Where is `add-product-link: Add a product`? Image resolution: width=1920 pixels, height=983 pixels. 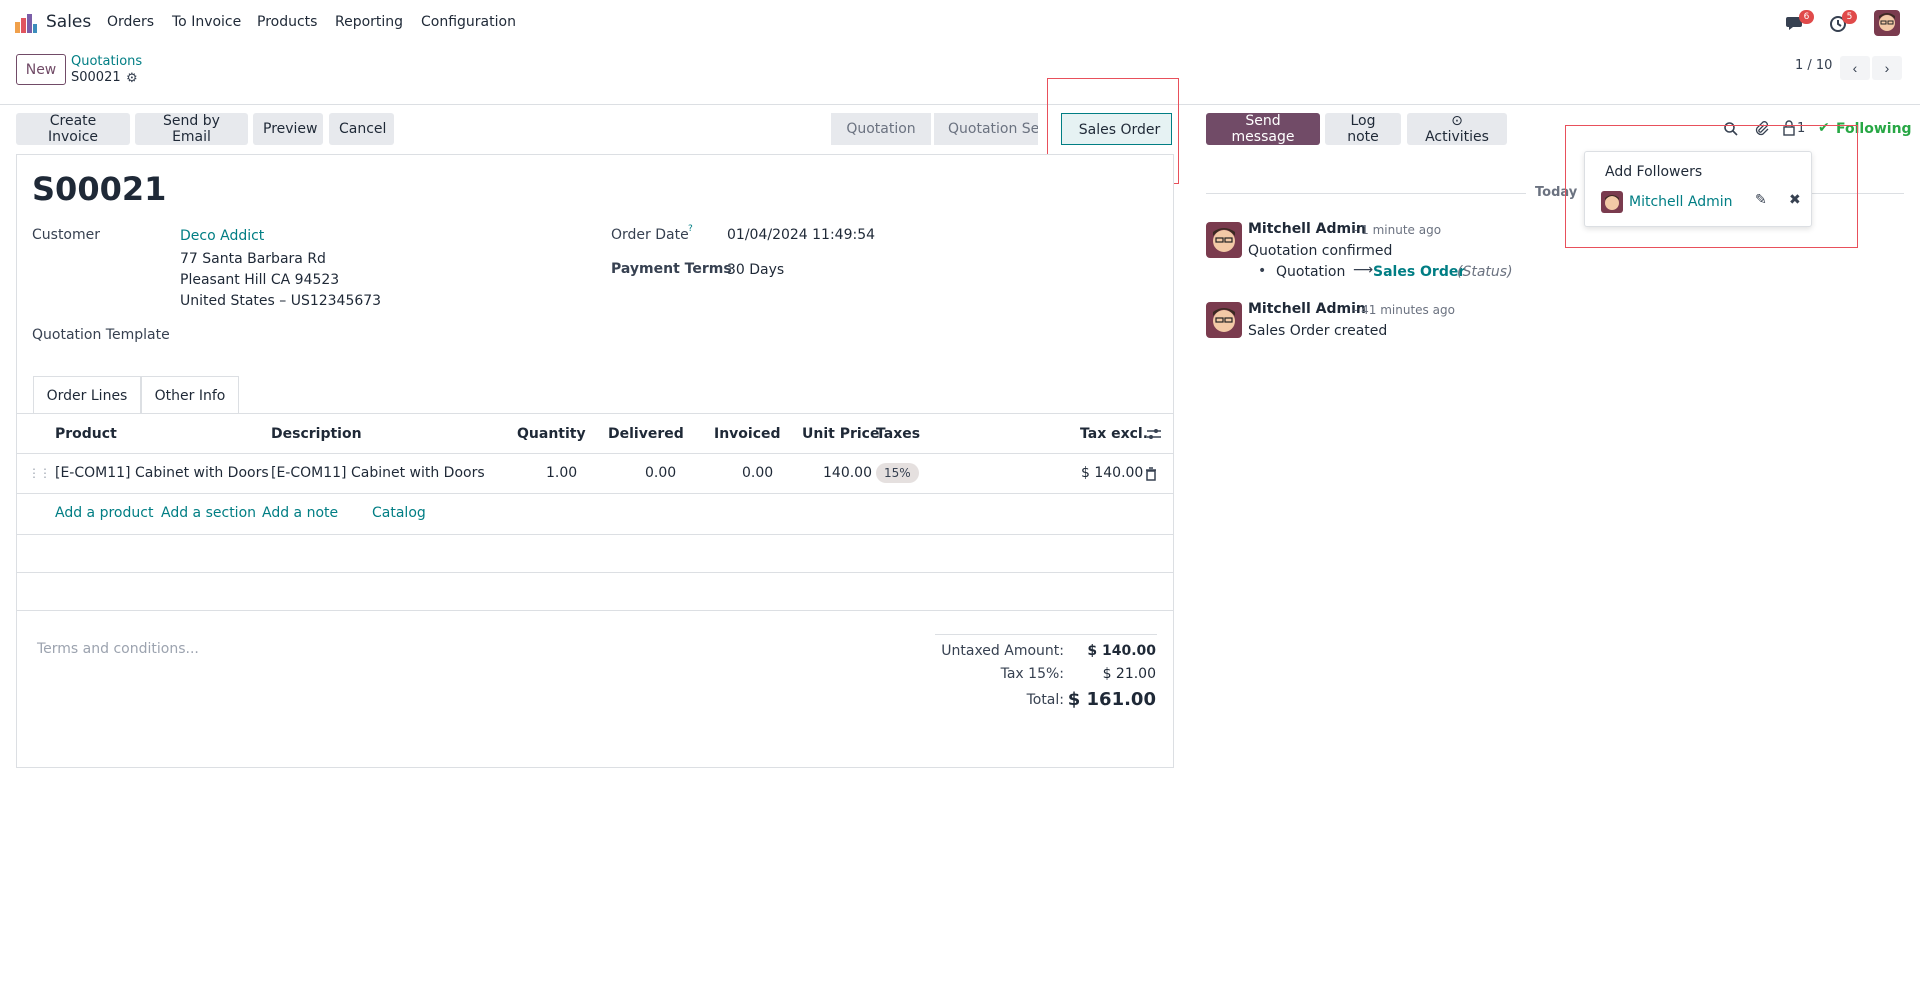
add-product-link: Add a product is located at coordinates (104, 513).